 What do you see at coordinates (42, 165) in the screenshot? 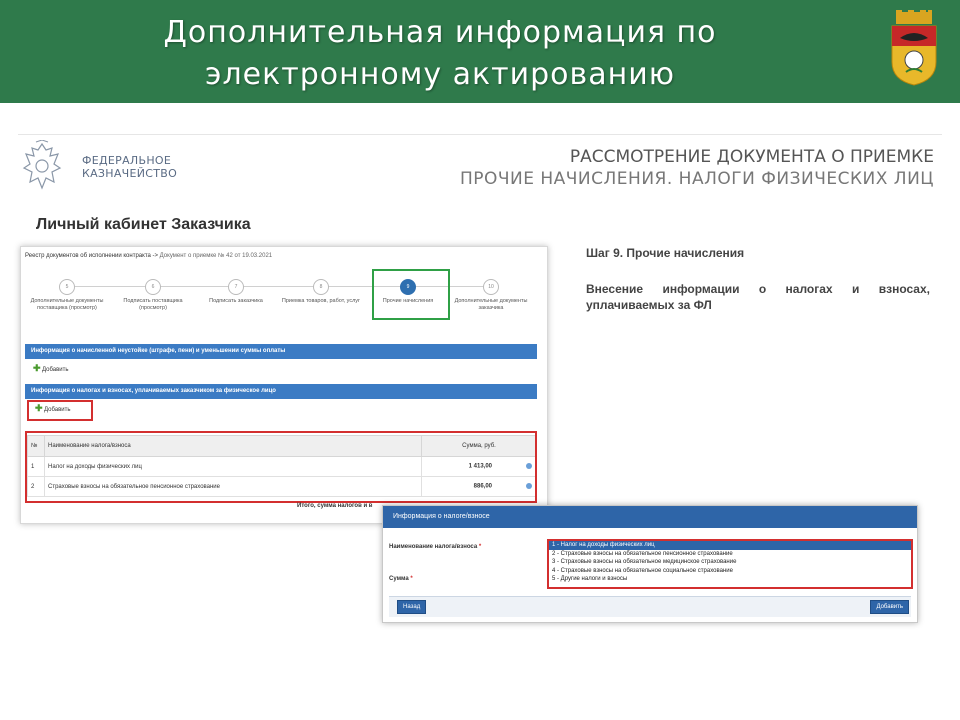
I see `eagle-emblem-icon` at bounding box center [42, 165].